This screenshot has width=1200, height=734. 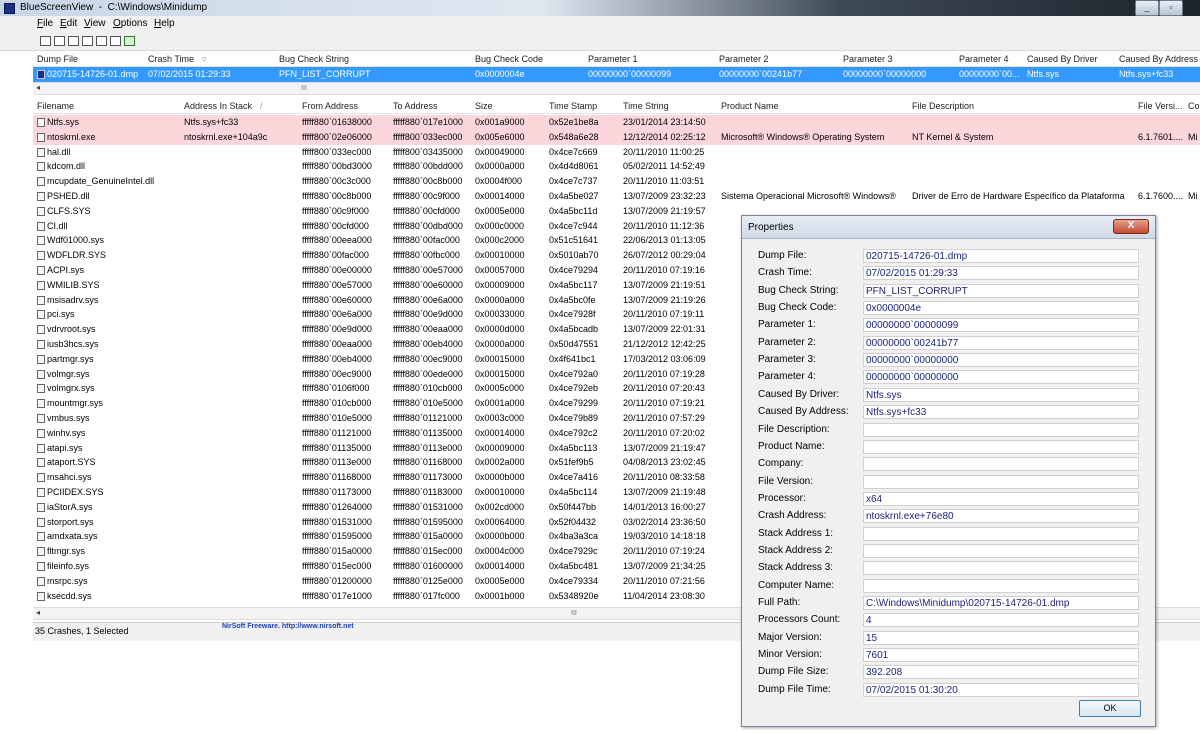 I want to click on field-parameter-2: 00000000`00241b77, so click(x=1001, y=342).